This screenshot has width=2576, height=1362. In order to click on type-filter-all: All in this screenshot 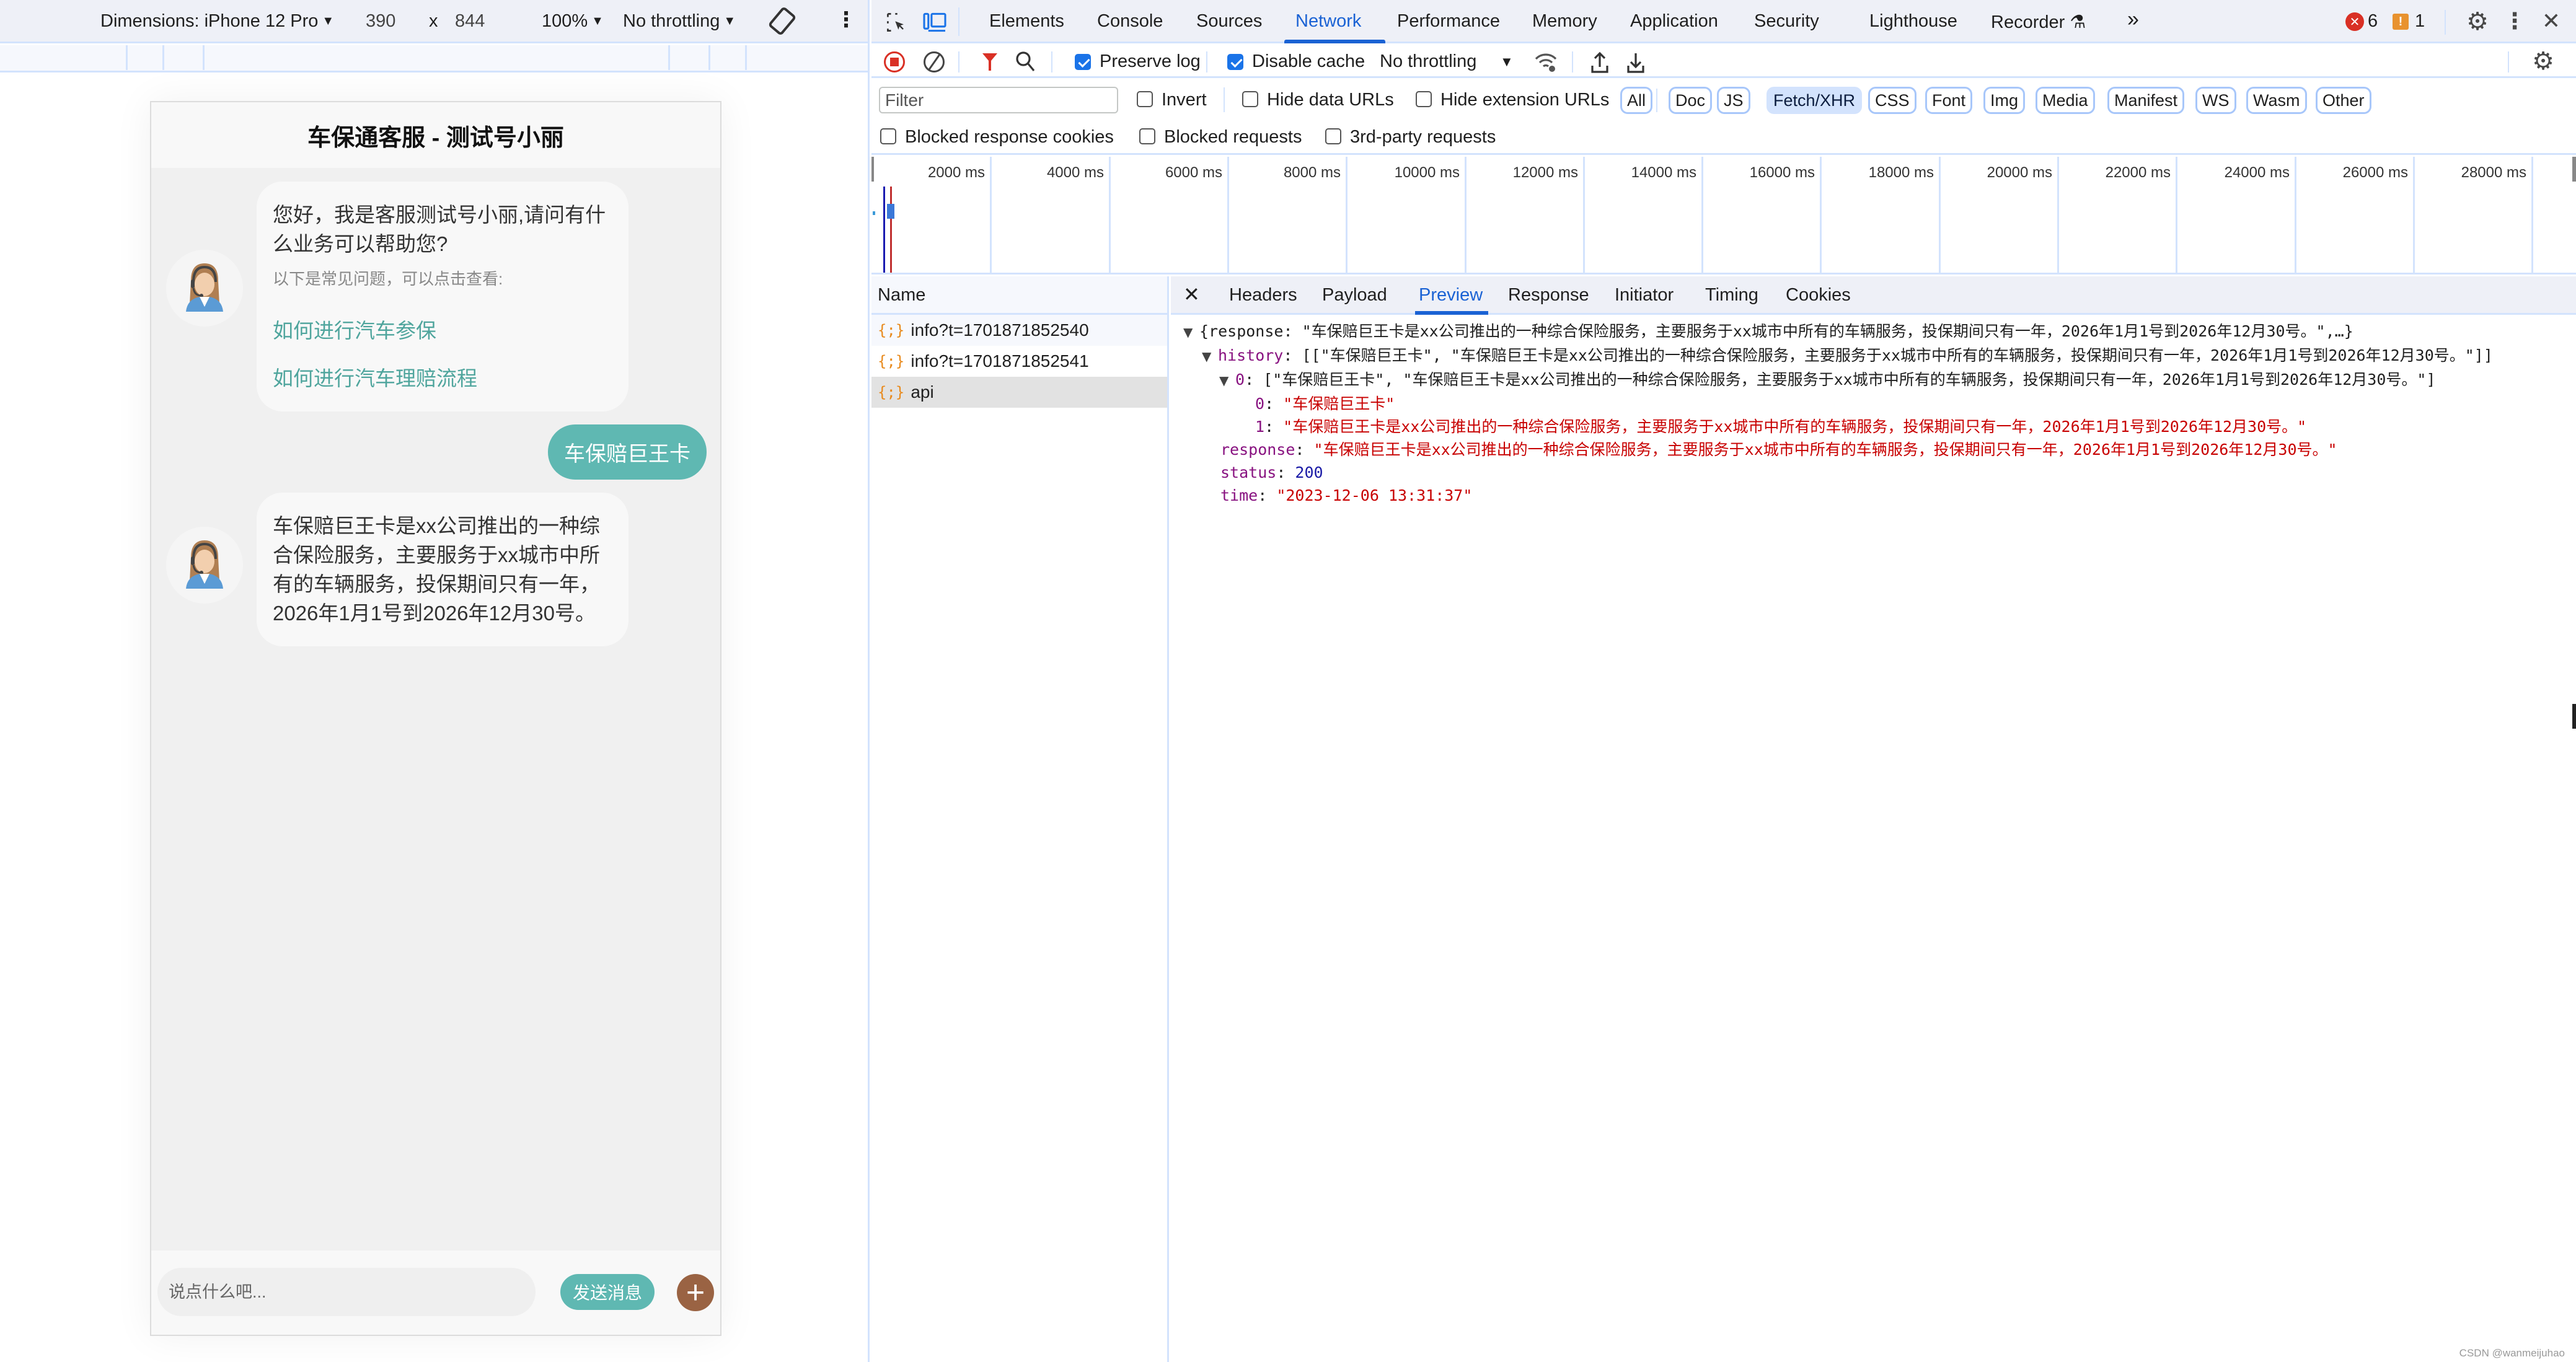, I will do `click(1636, 100)`.